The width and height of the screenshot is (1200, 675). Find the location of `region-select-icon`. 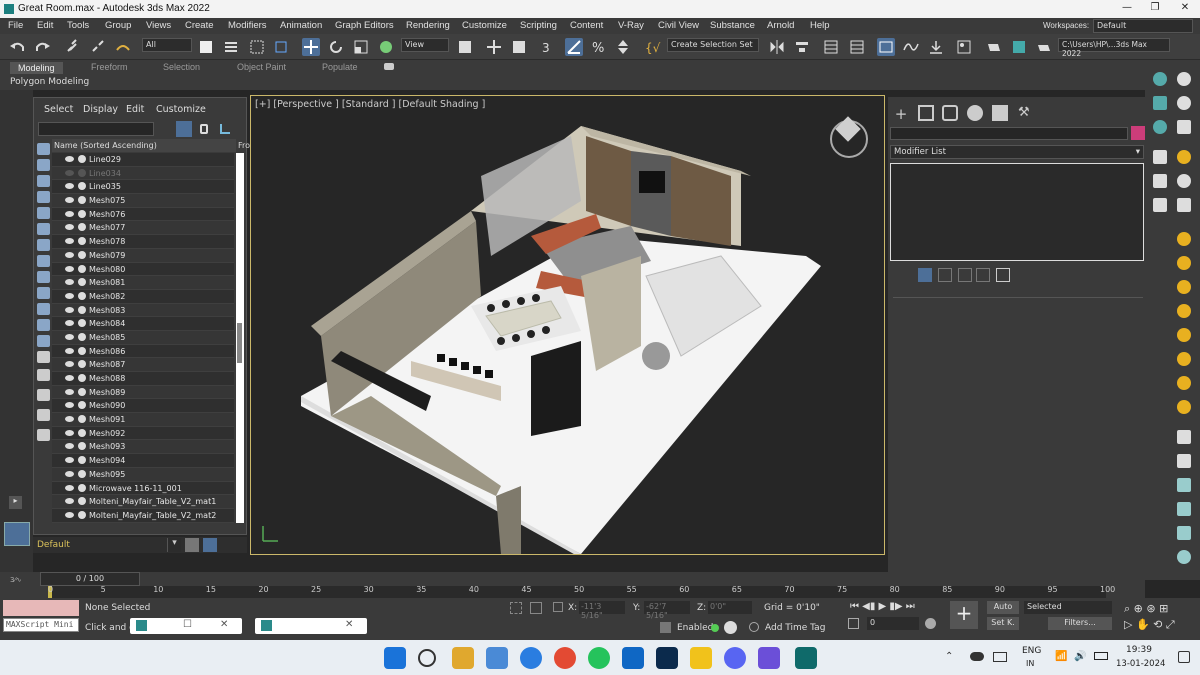

region-select-icon is located at coordinates (257, 47).